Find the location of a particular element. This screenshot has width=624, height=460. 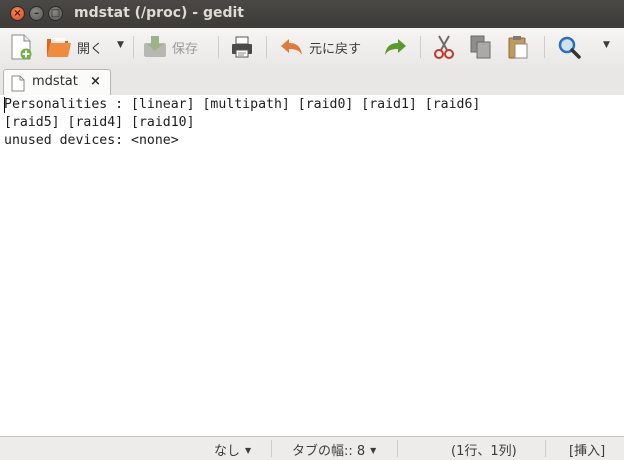

print-icon is located at coordinates (242, 47).